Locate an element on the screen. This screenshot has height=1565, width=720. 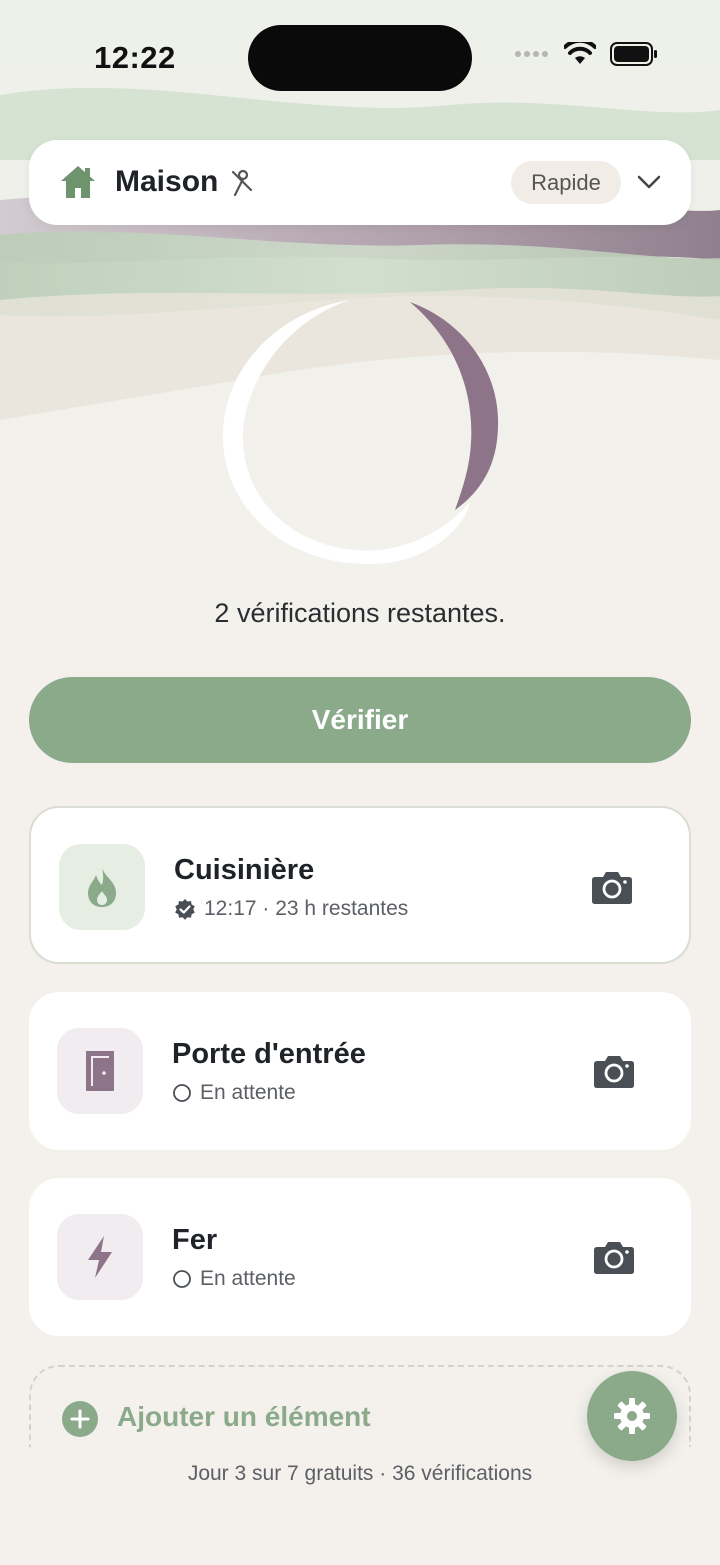
gear-icon is located at coordinates (632, 1416).